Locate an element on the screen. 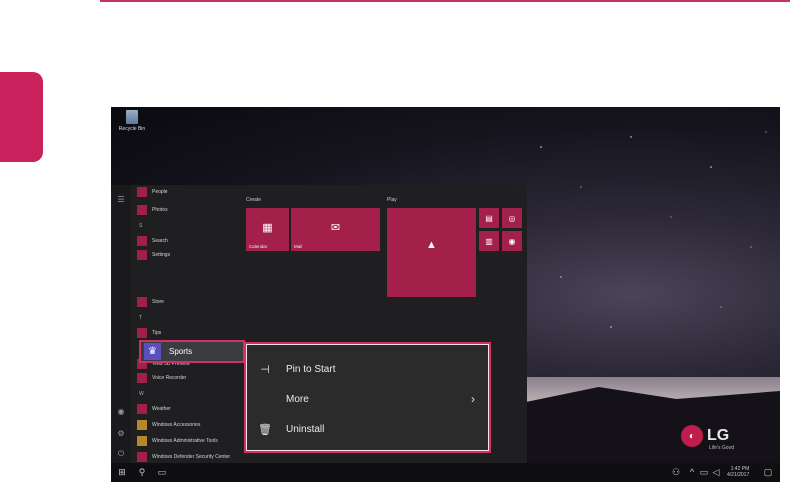 This screenshot has width=790, height=504. app-tips: Tips is located at coordinates (149, 333).